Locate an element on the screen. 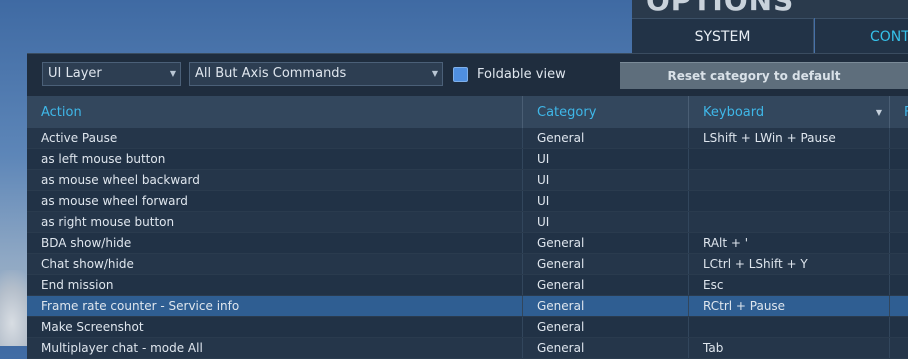 The image size is (908, 359). table-row: BDA show/hide General RAlt + ' is located at coordinates (467, 243).